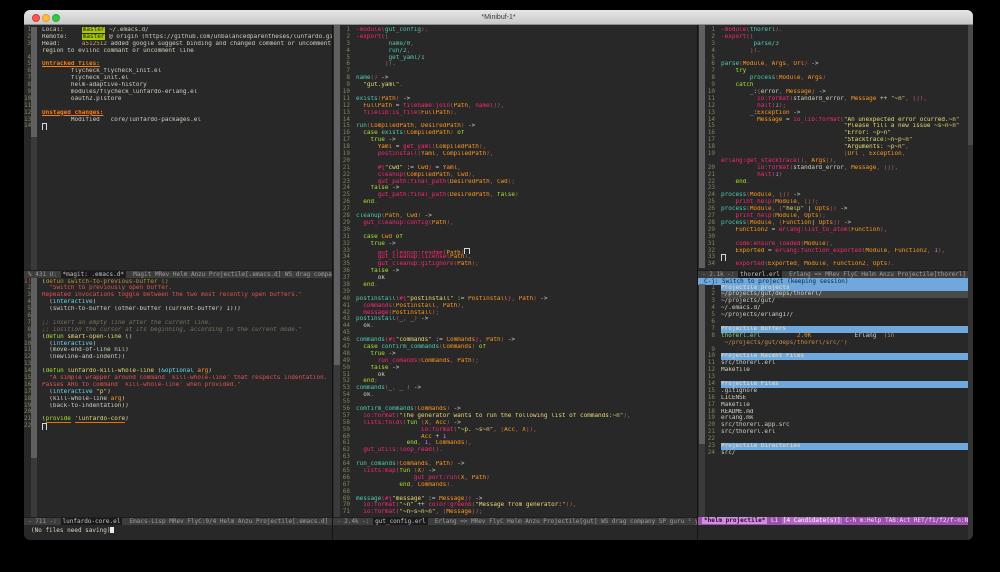  What do you see at coordinates (64, 112) in the screenshot?
I see `code-line: 12 Unstaged changes:` at bounding box center [64, 112].